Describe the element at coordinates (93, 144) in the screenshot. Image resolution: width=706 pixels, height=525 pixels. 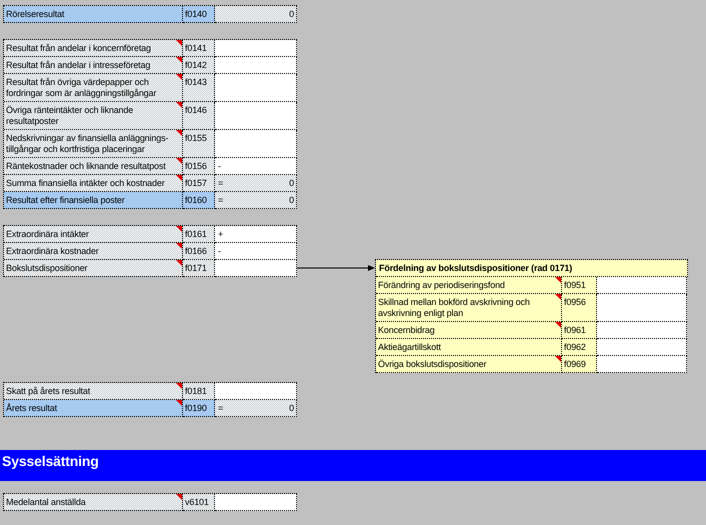
I see `row-label: Nedskrivningar av finansiella anläggnings-tillgångar och kortfristiga placeringar` at that location.